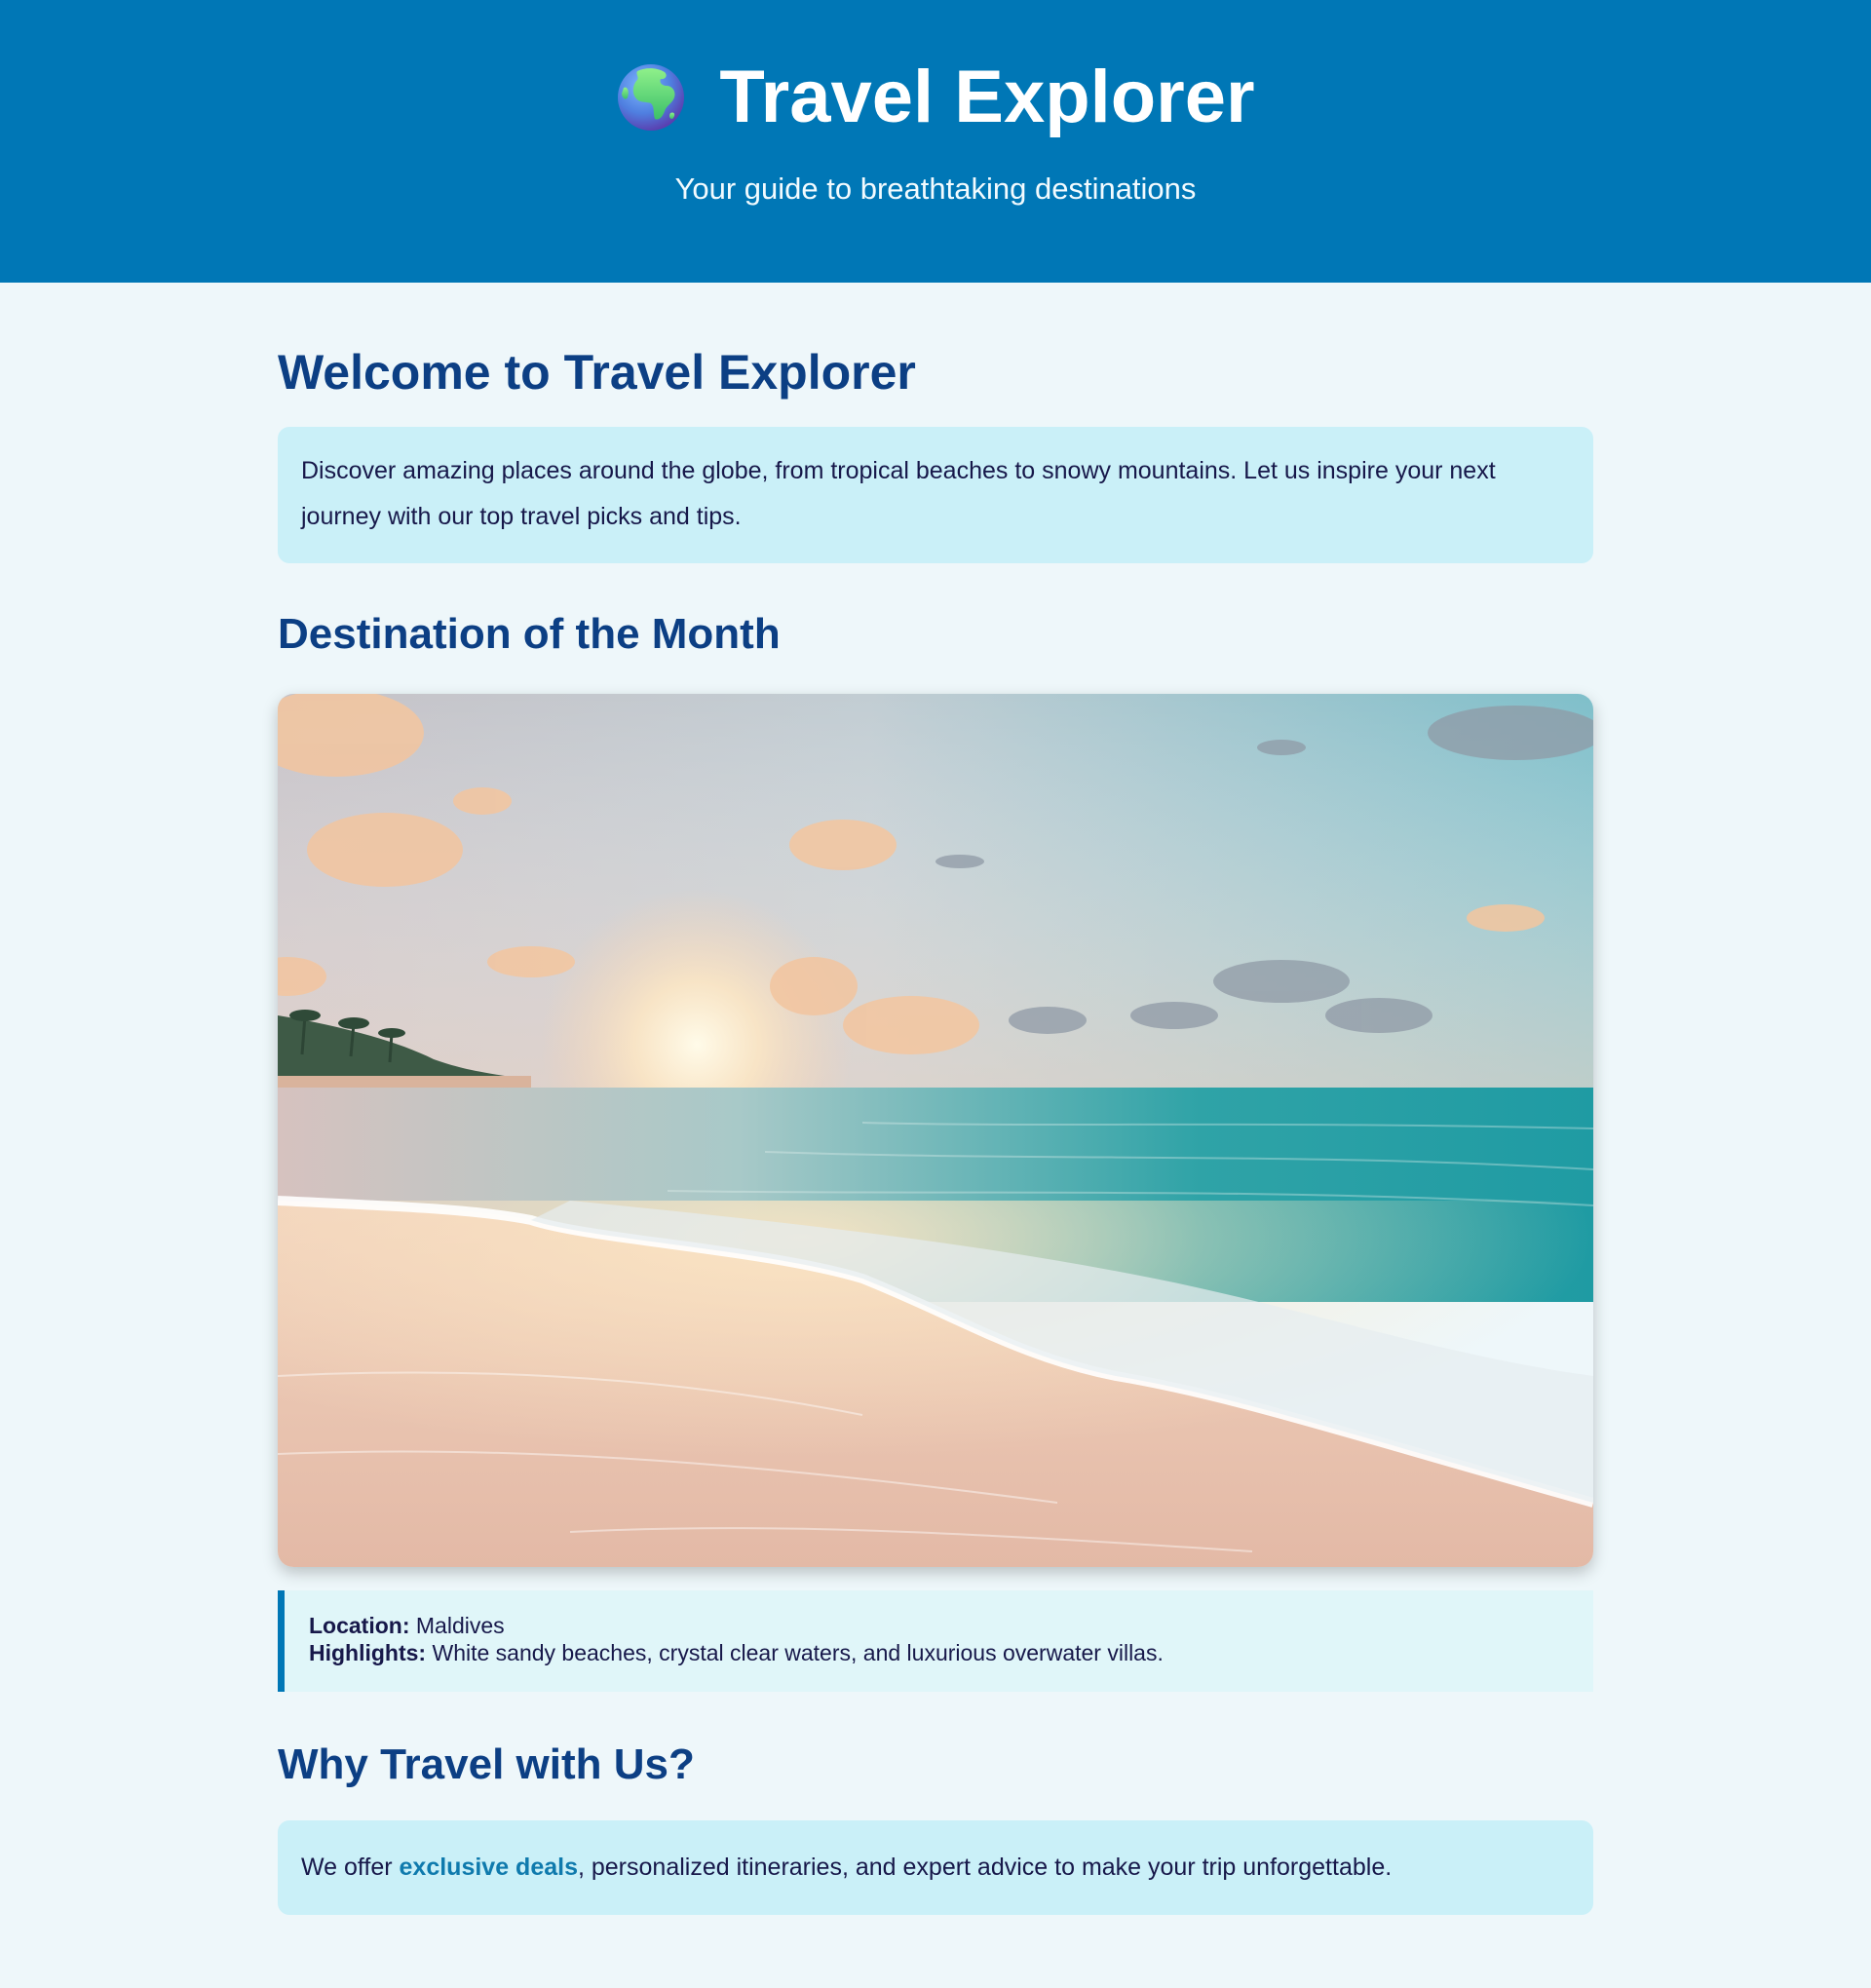  I want to click on location-label: Location:, so click(359, 1625).